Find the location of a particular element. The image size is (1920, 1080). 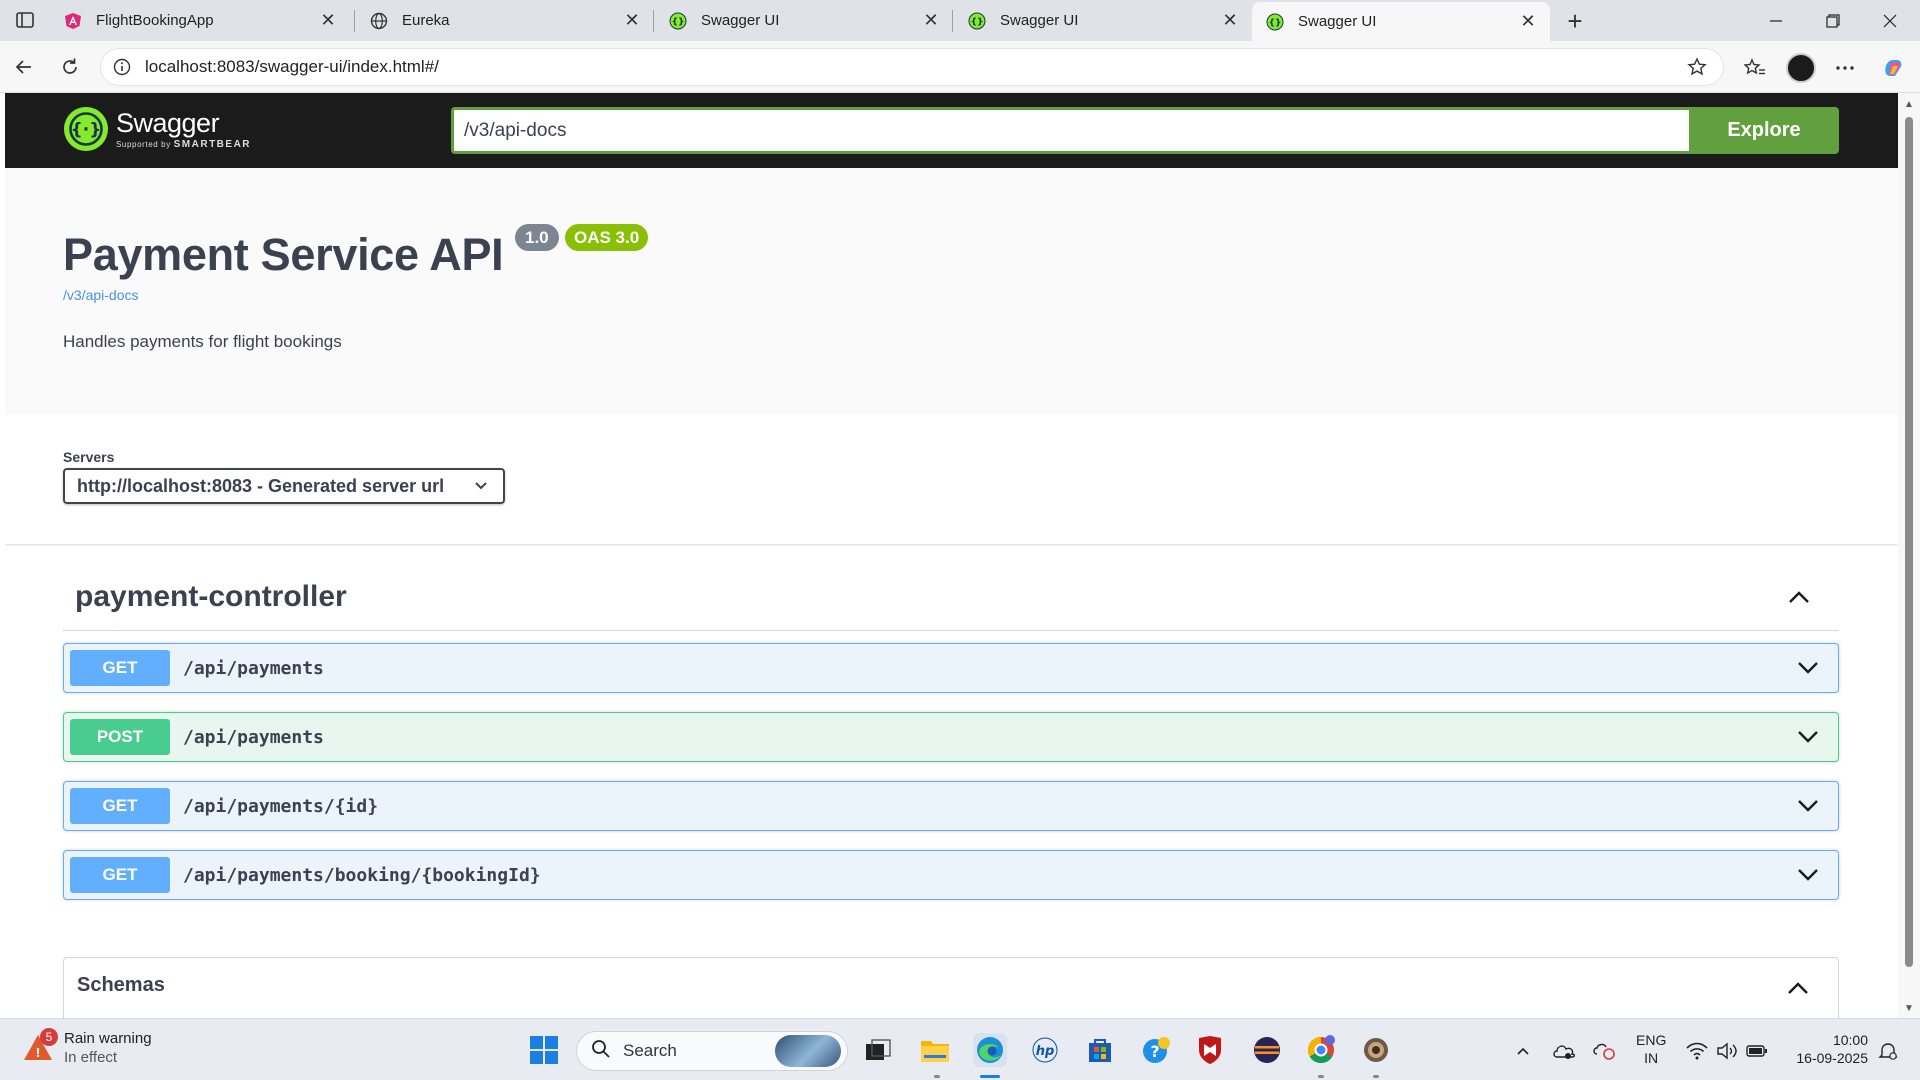

weather-widget: ! 5 Rain warning In effect is located at coordinates (87, 1047).